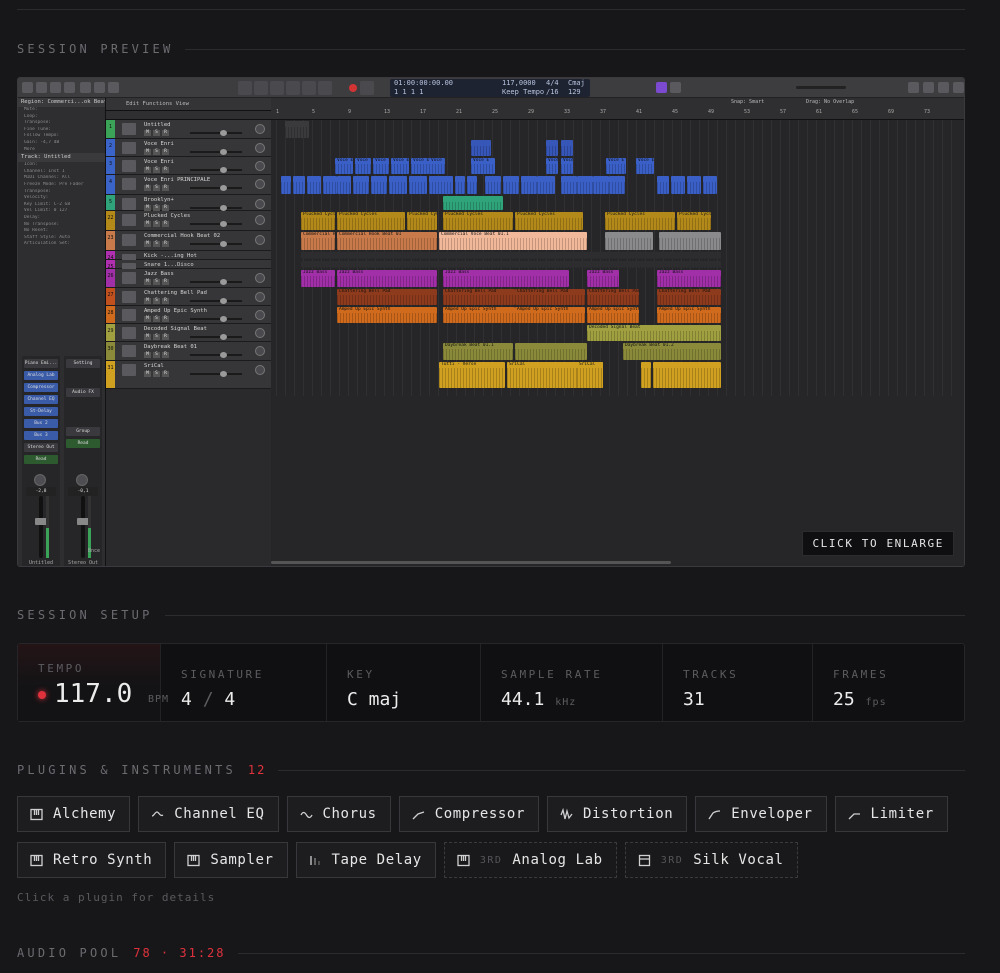 The image size is (1000, 973). Describe the element at coordinates (245, 88) in the screenshot. I see `rewind-icon` at that location.